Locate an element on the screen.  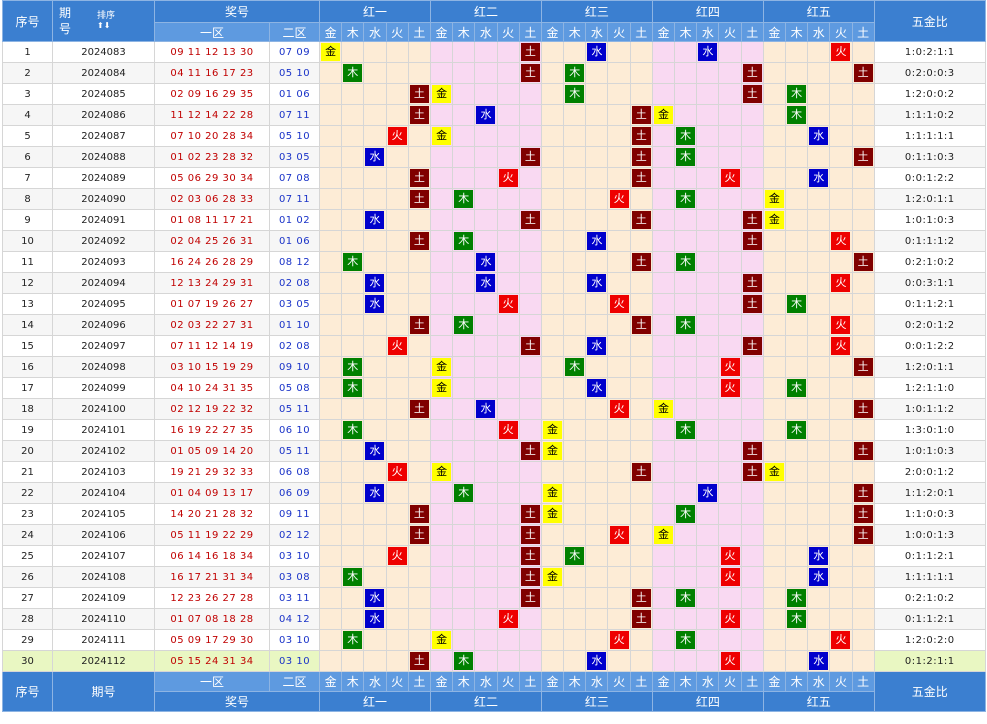
seq-cell: 10 is located at coordinates (27, 241).